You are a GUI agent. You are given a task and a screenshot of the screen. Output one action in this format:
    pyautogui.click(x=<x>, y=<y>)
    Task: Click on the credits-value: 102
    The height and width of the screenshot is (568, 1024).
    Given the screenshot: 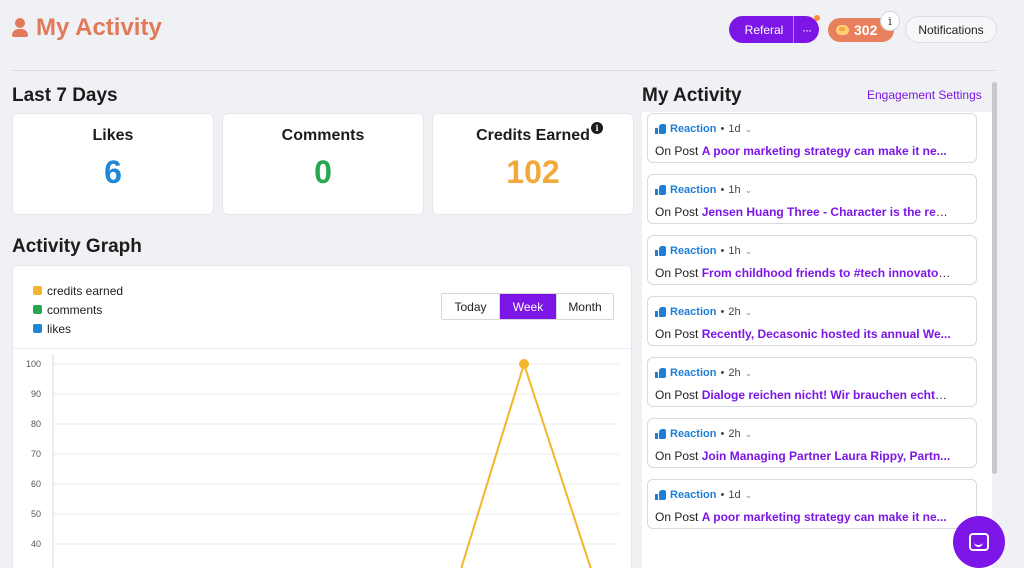 What is the action you would take?
    pyautogui.click(x=533, y=172)
    